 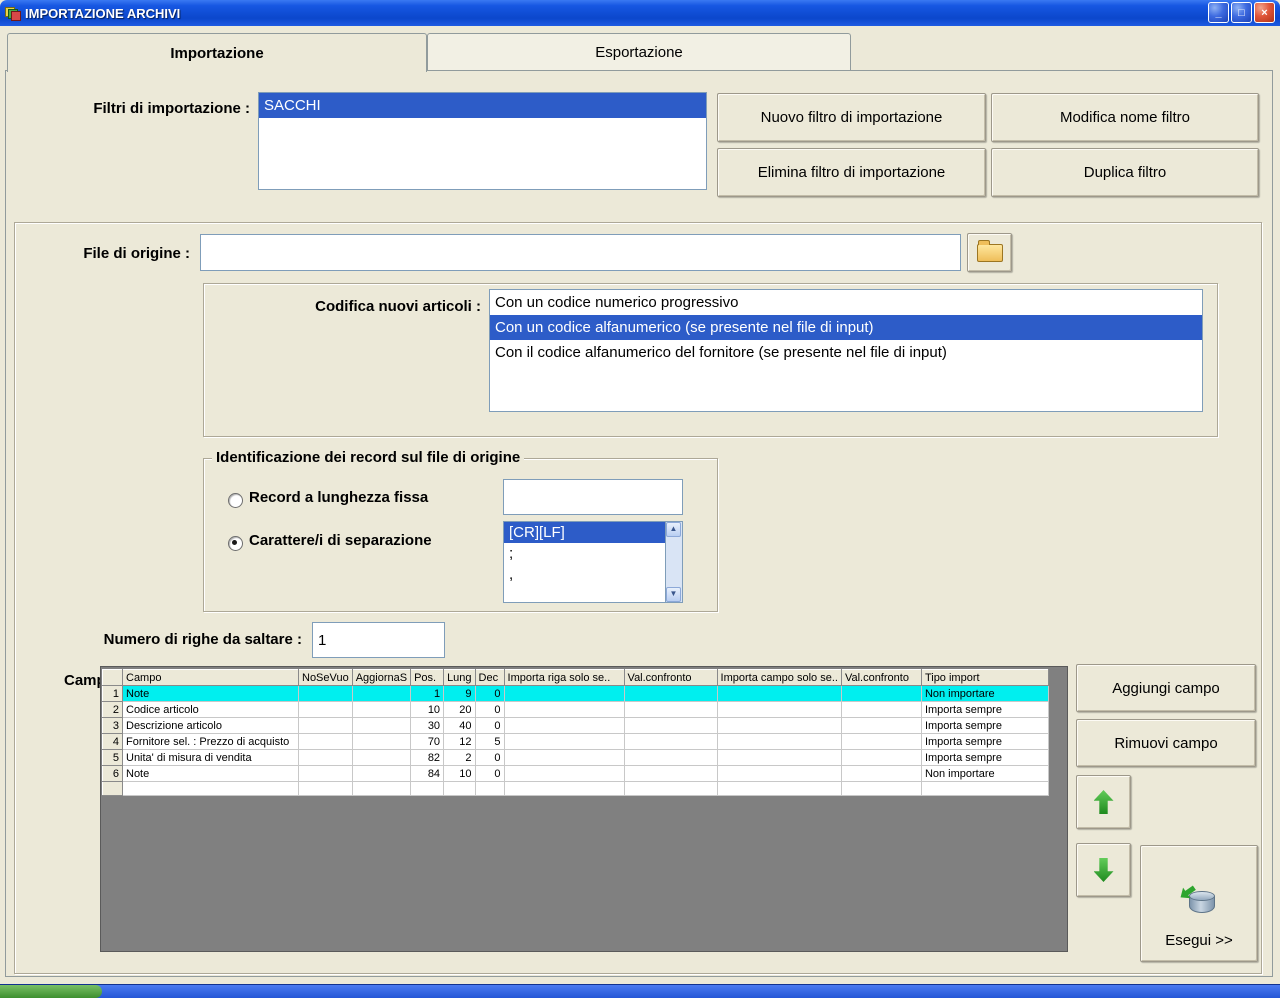 I want to click on cell-pos: 1, so click(x=427, y=693).